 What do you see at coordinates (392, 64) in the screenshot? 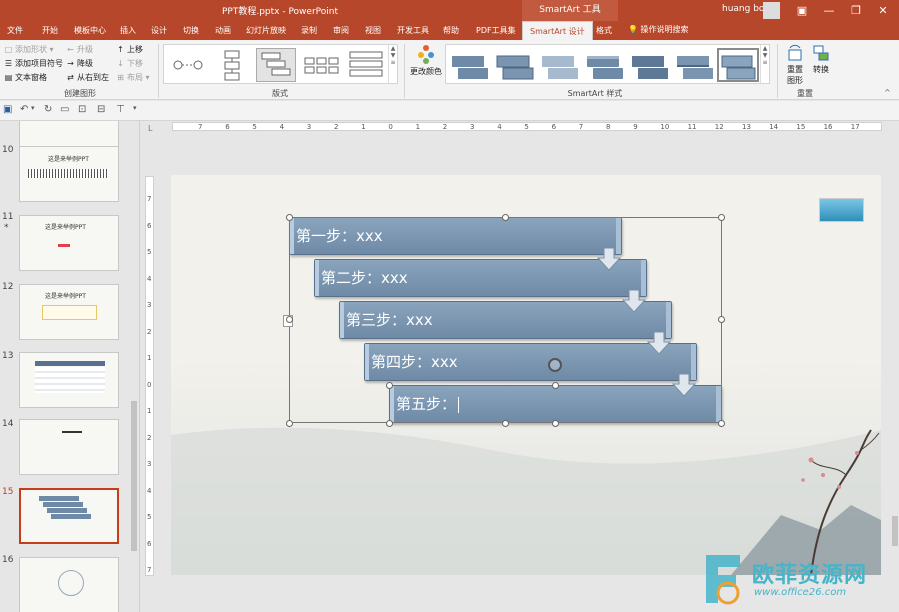
I see `layout-gallery-scroll: ▲ ▼ ≡` at bounding box center [392, 64].